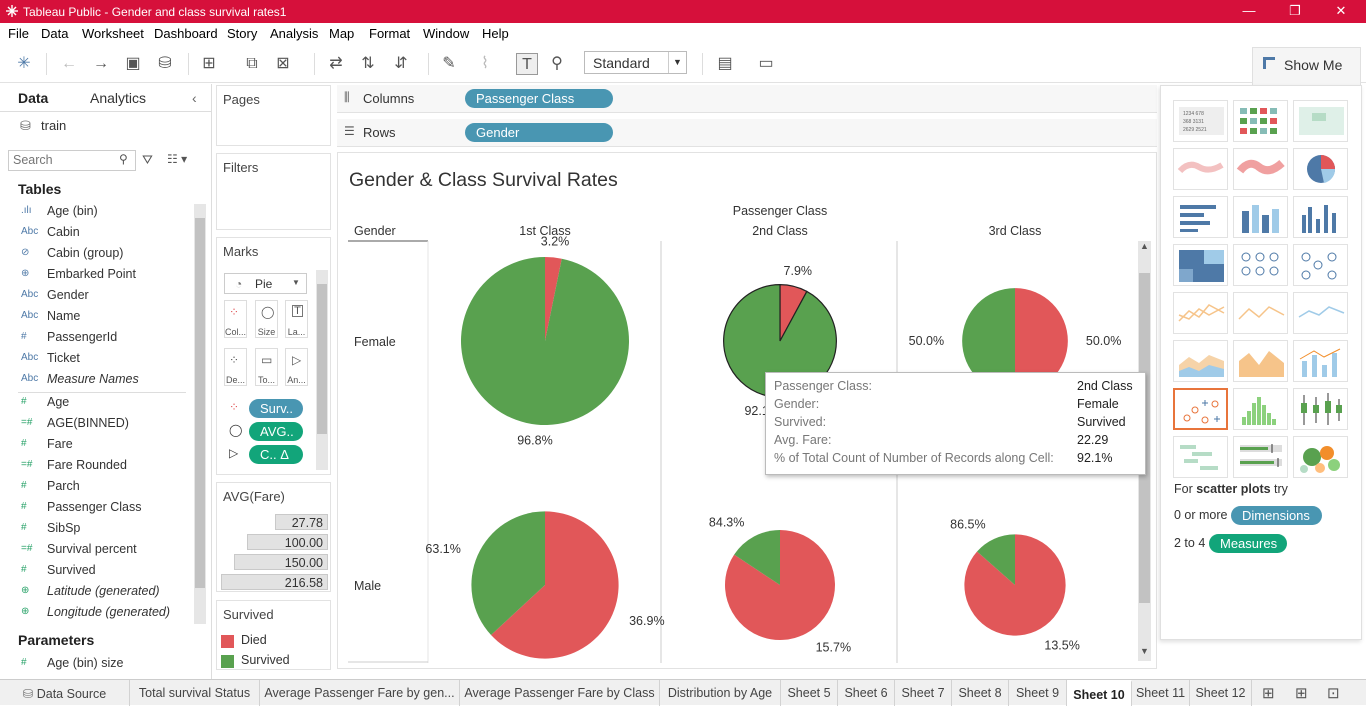  I want to click on pie-male-1st-class, so click(545, 585).